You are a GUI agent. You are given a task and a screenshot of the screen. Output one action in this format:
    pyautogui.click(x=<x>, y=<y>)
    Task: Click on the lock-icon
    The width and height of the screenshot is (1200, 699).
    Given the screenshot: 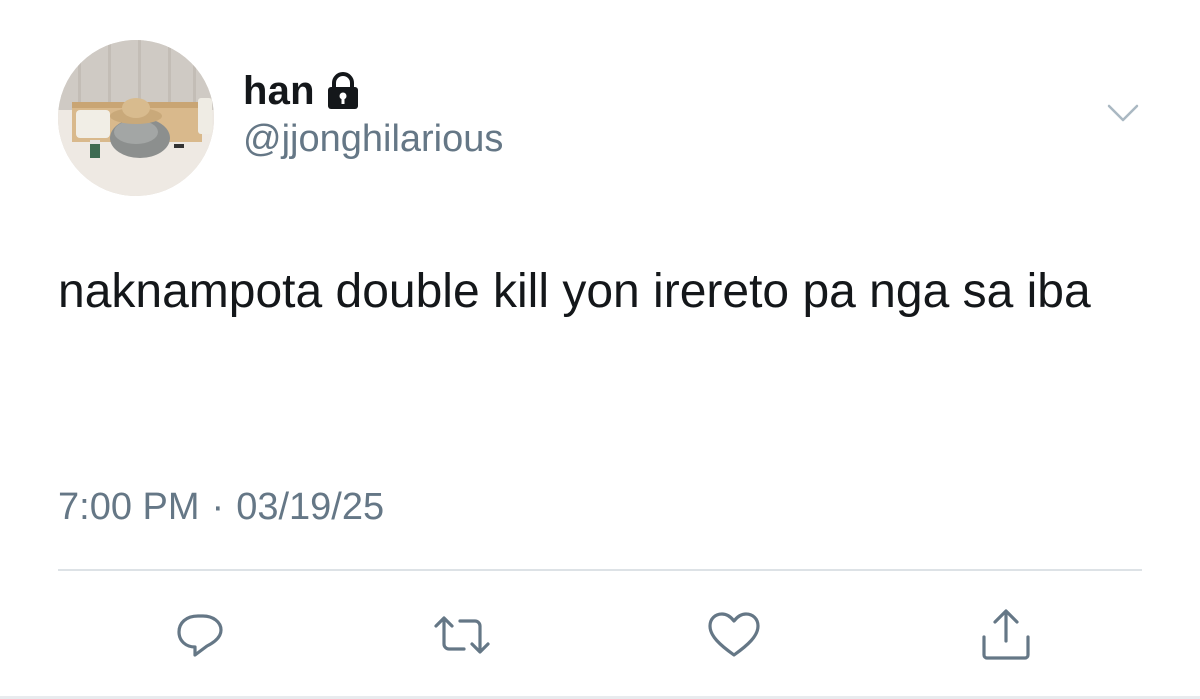 What is the action you would take?
    pyautogui.click(x=343, y=91)
    